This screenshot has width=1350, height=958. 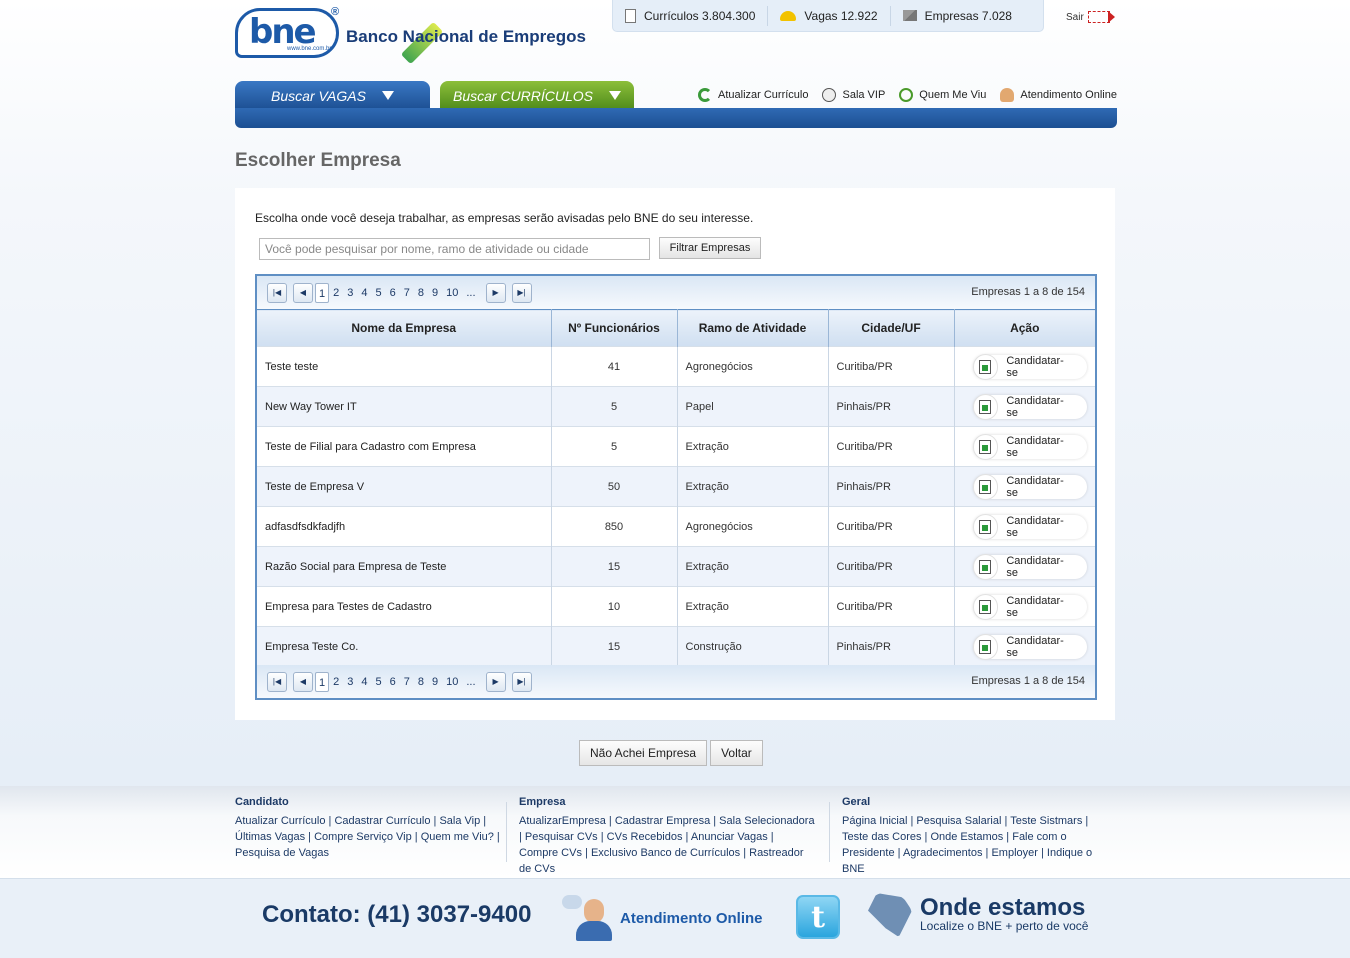 I want to click on footer-link: Teste Sistmars, so click(x=1046, y=821).